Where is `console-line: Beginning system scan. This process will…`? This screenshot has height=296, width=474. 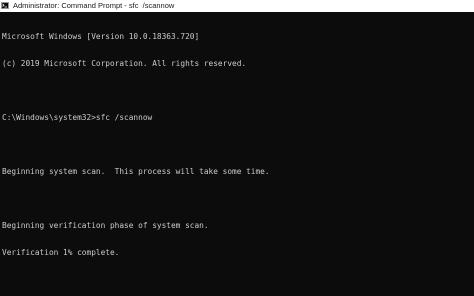 console-line: Beginning system scan. This process will… is located at coordinates (136, 171).